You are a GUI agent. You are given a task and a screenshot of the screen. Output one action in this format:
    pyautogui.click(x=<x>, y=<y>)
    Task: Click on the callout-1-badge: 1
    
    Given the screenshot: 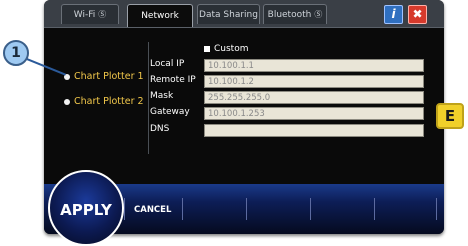 What is the action you would take?
    pyautogui.click(x=16, y=53)
    